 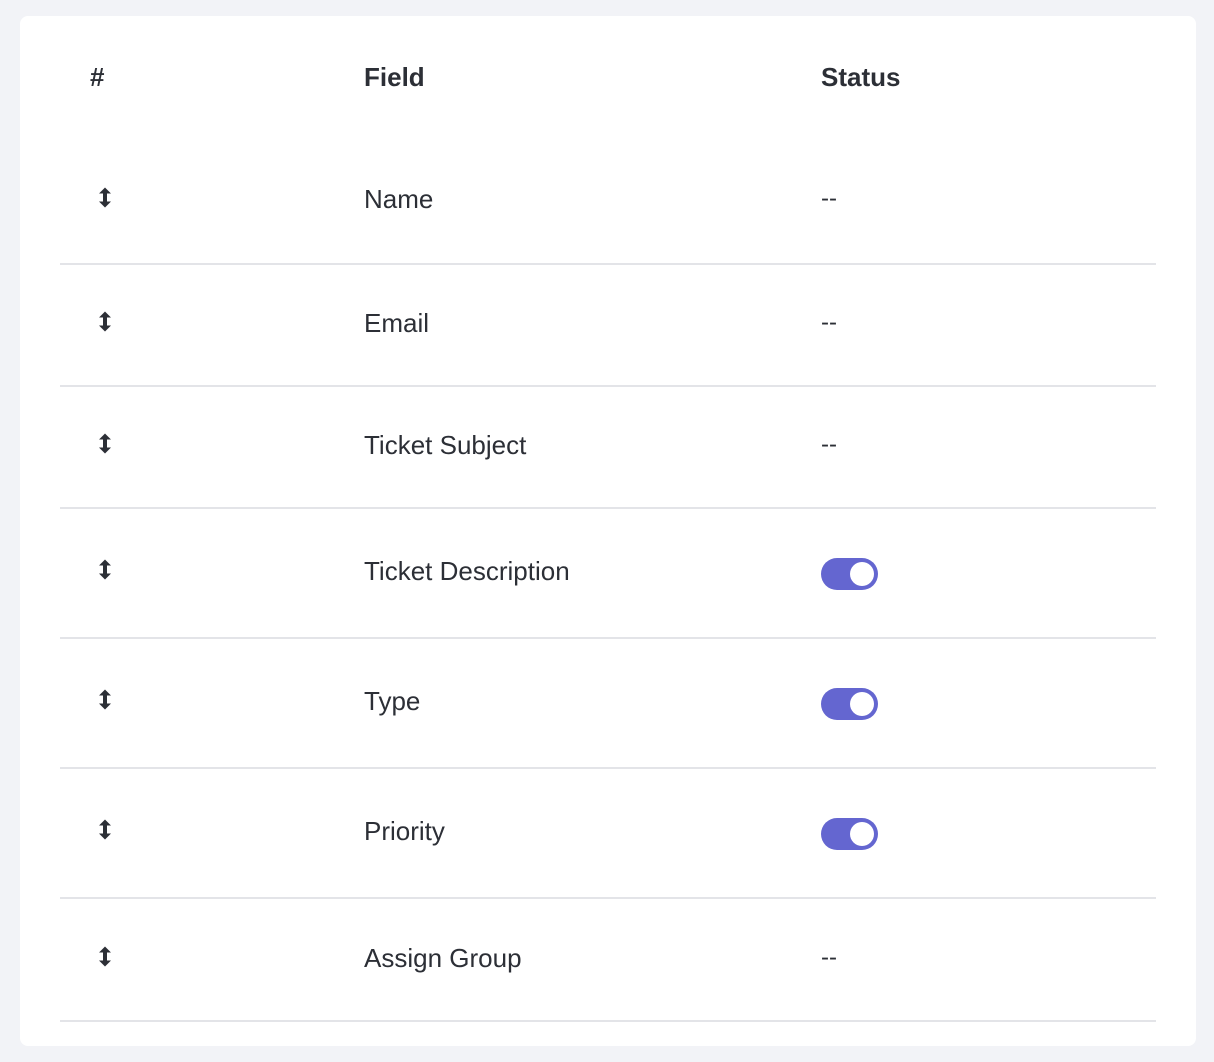 I want to click on field-name: Name, so click(x=399, y=199).